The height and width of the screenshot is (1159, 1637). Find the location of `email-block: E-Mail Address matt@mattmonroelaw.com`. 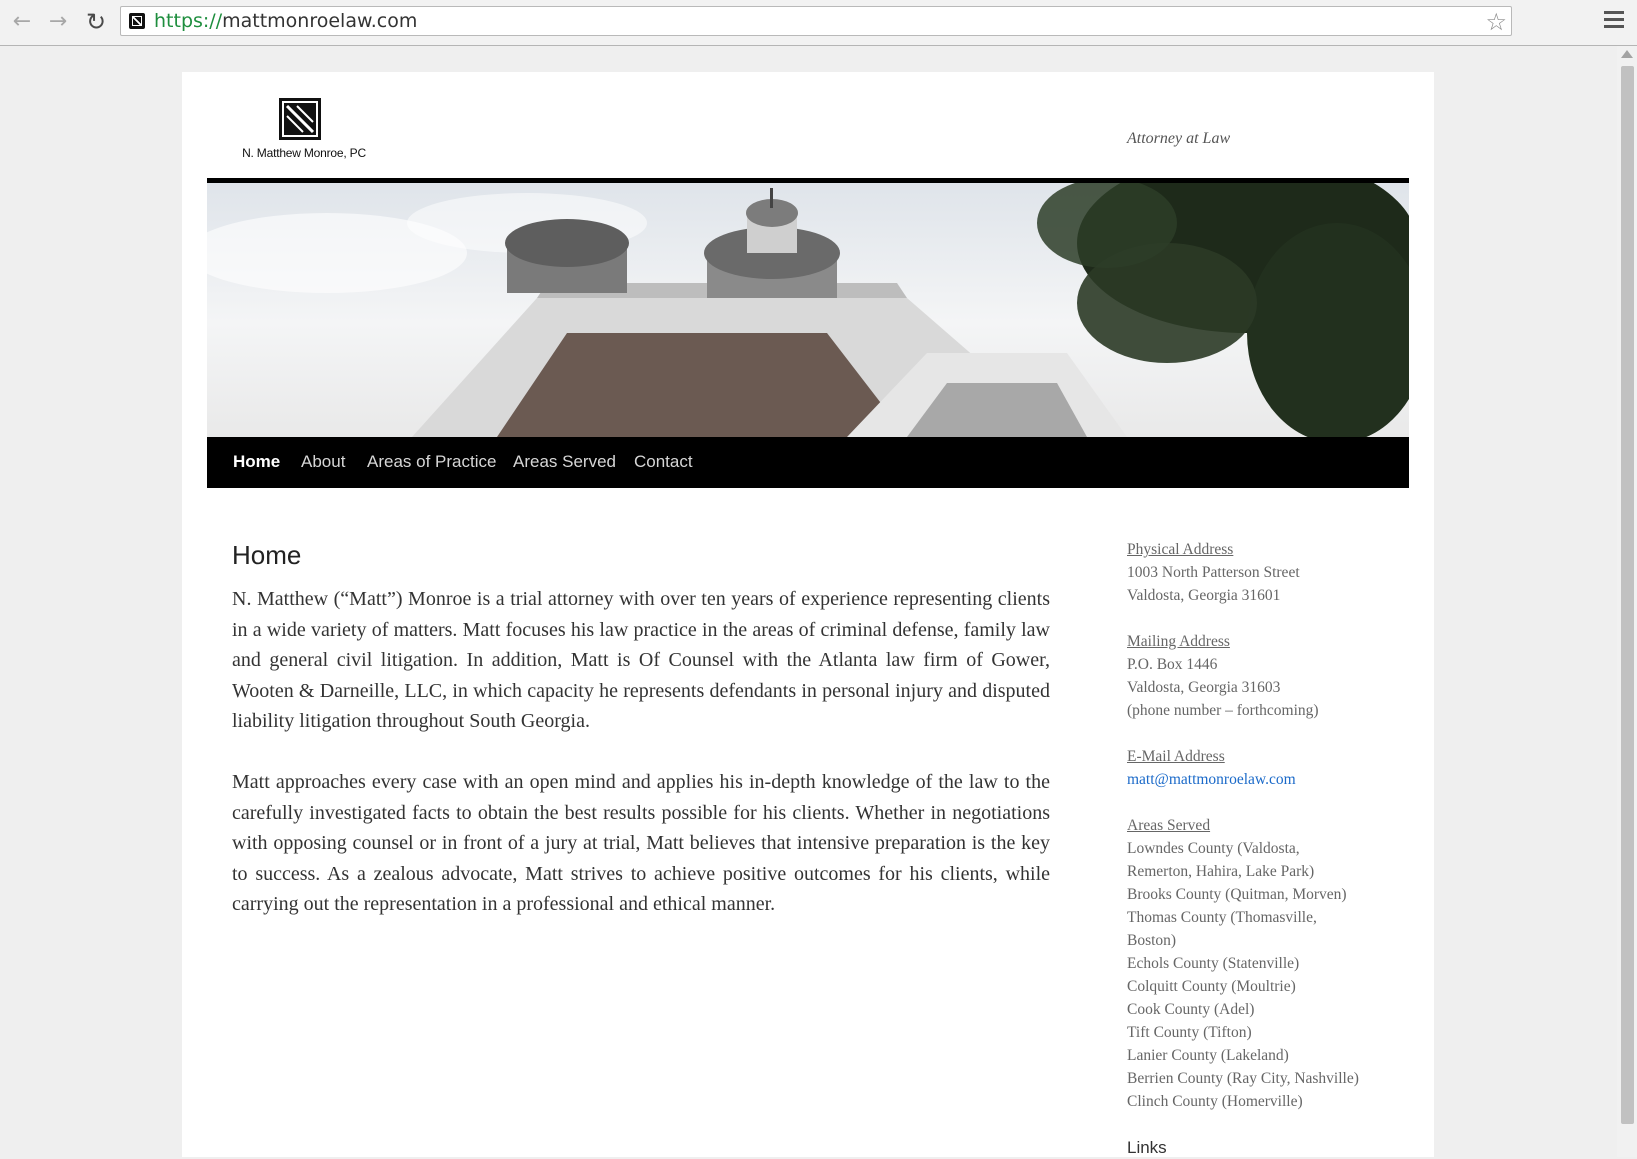

email-block: E-Mail Address matt@mattmonroelaw.com is located at coordinates (1267, 768).